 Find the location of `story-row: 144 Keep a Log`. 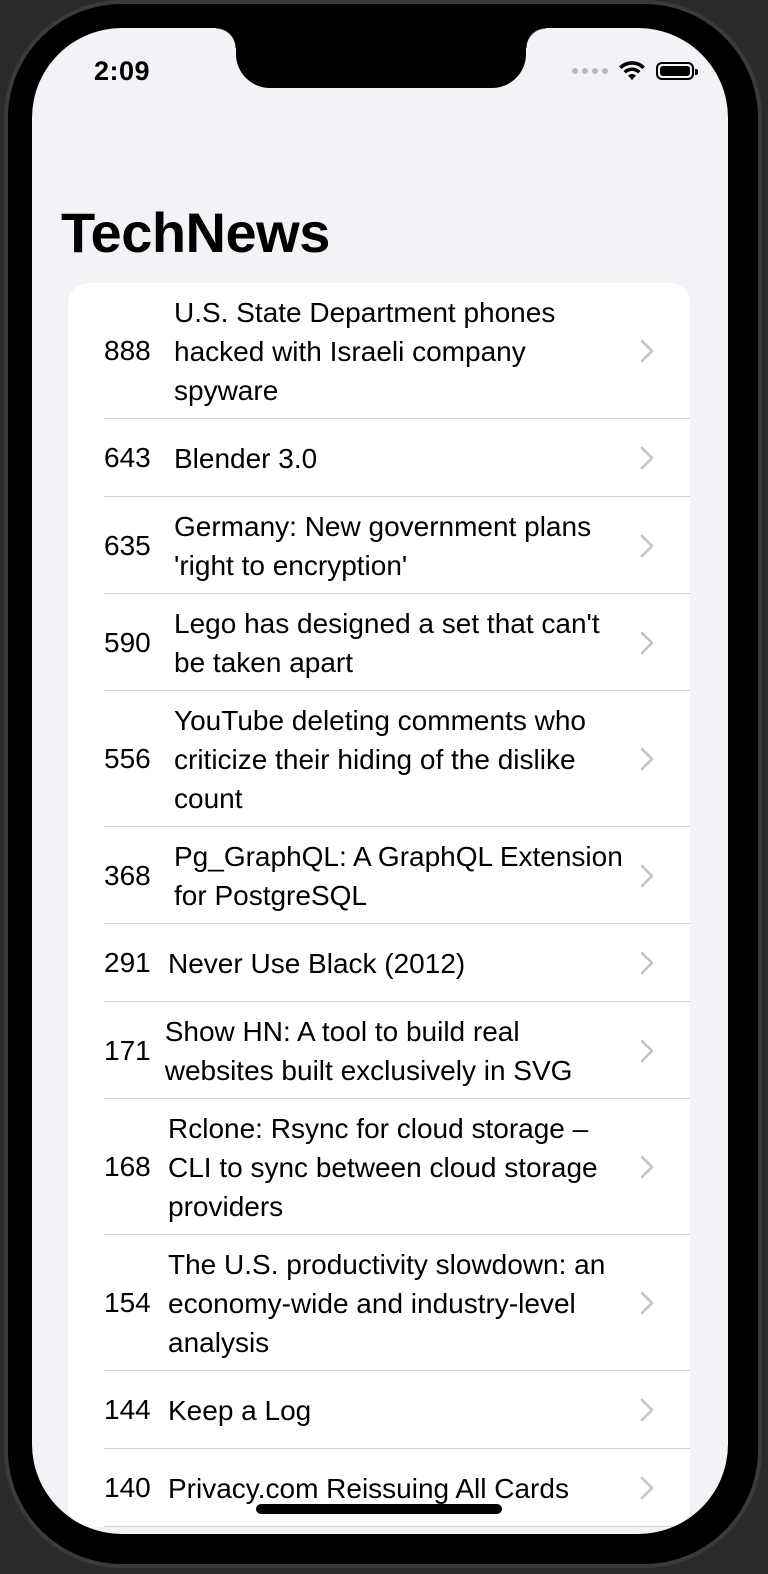

story-row: 144 Keep a Log is located at coordinates (379, 1410).